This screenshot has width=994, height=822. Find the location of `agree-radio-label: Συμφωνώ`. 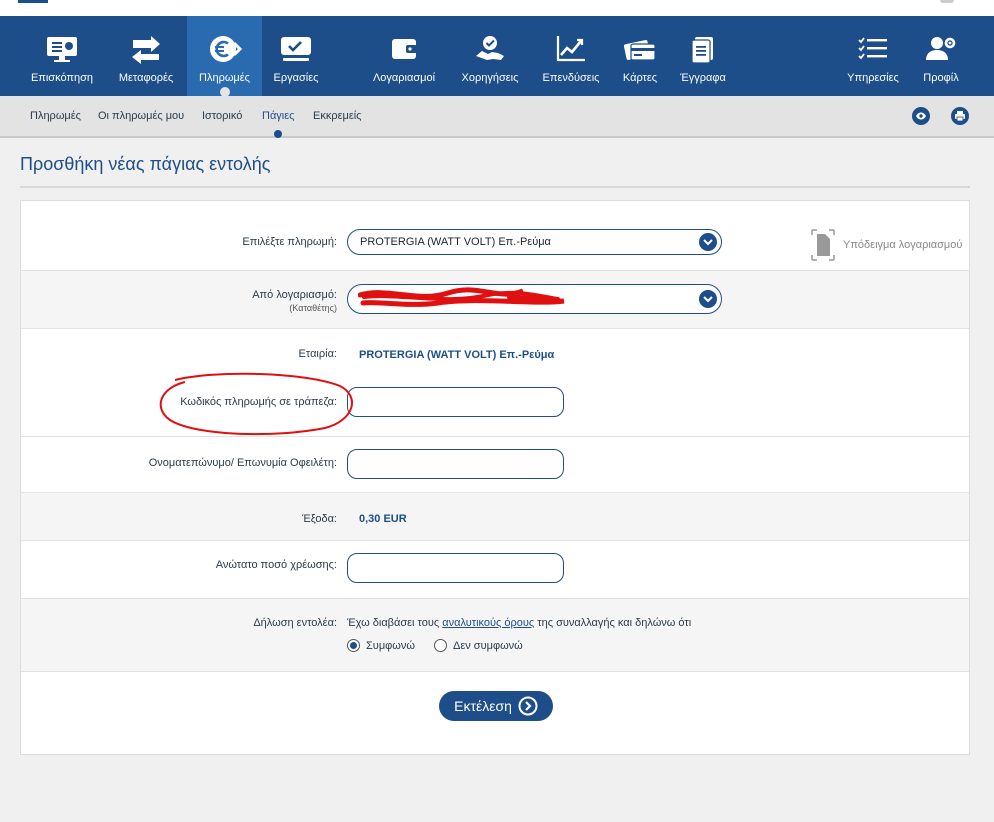

agree-radio-label: Συμφωνώ is located at coordinates (390, 645).